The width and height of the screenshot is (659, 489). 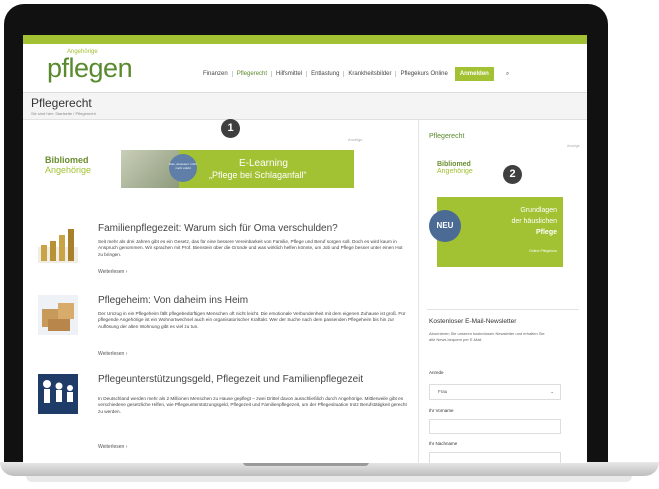 I want to click on ad-line-1: Grundlagen, so click(x=538, y=210).